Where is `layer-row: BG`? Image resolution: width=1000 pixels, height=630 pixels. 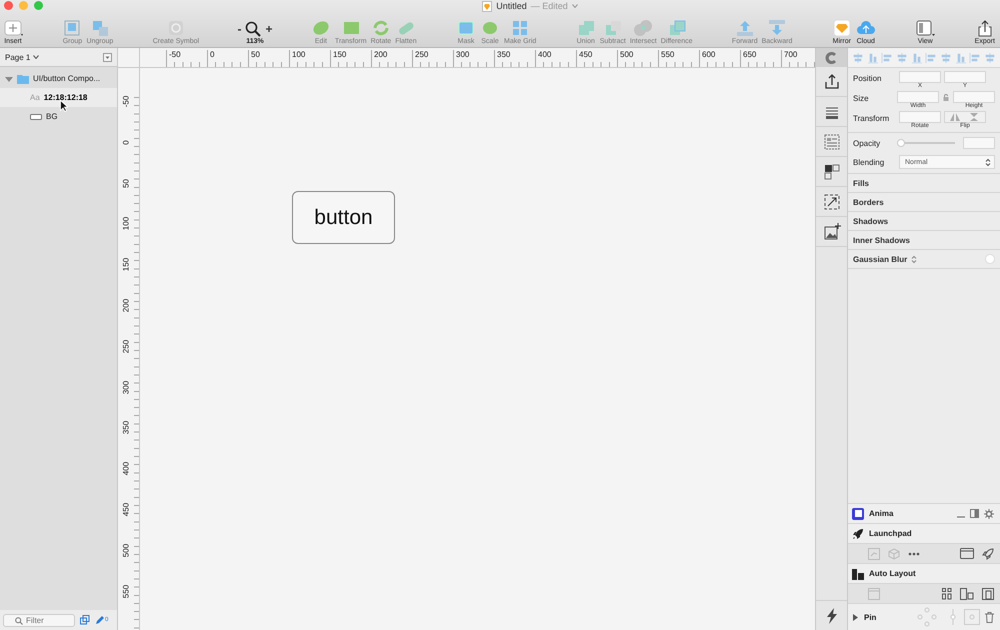 layer-row: BG is located at coordinates (58, 116).